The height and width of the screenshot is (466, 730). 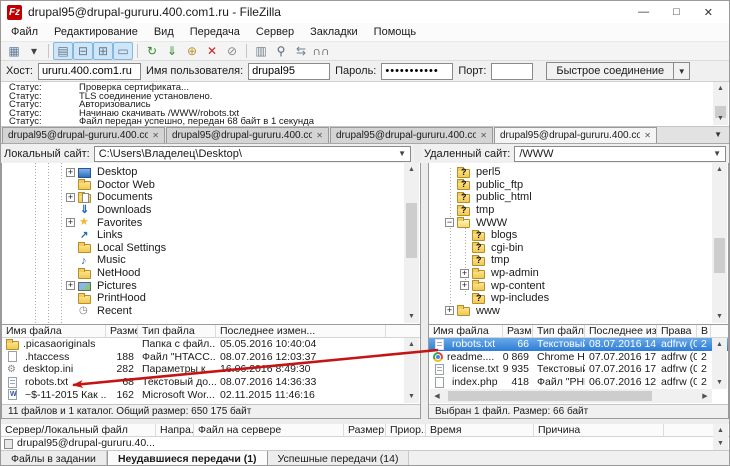 What do you see at coordinates (570, 197) in the screenshot?
I see `tree-item: public_html` at bounding box center [570, 197].